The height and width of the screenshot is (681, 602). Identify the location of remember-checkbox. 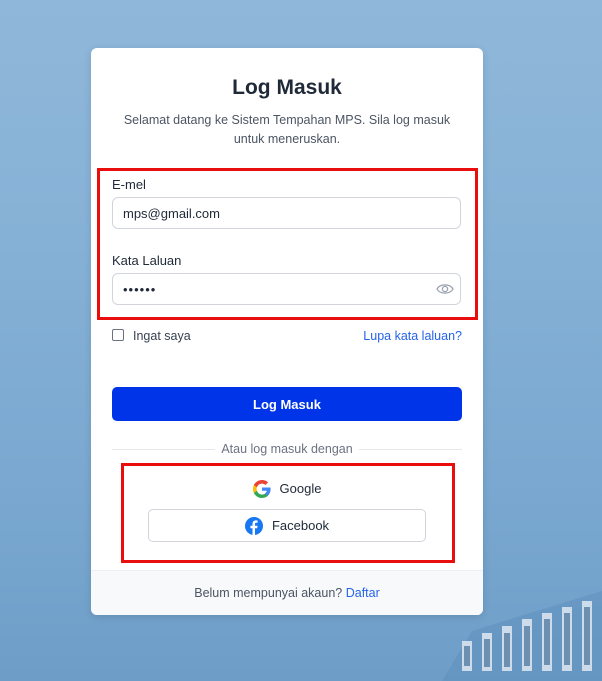
(118, 335).